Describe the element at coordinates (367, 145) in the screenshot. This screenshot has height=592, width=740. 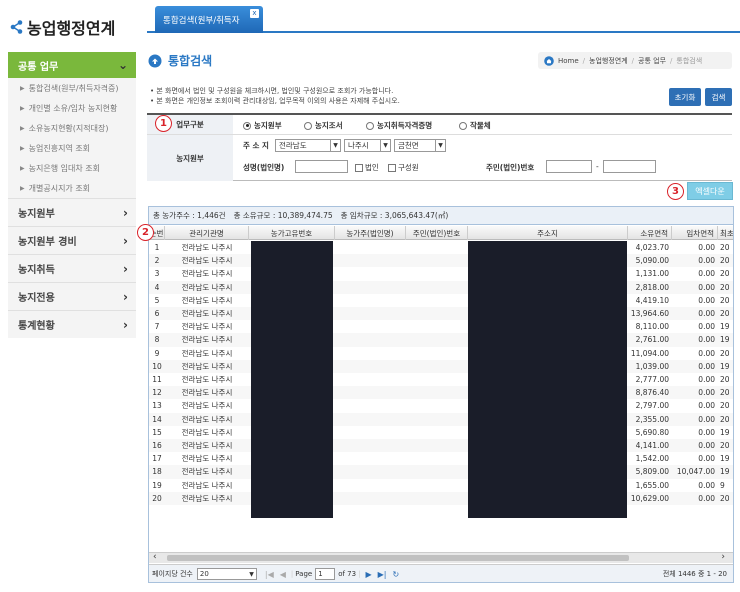
I see `sigungu-select: 나주시 ▼` at that location.